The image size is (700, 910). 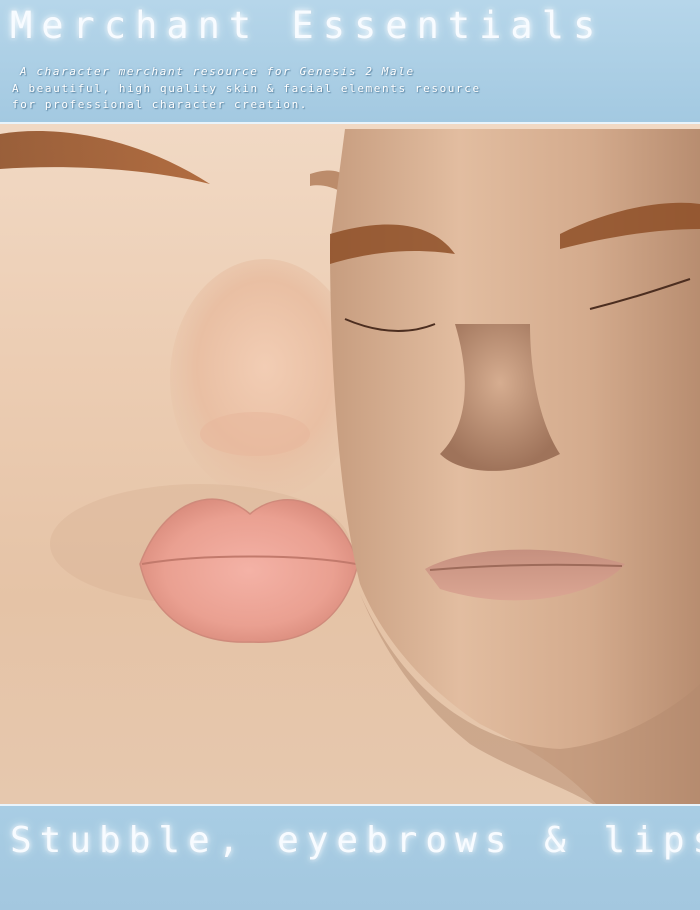 What do you see at coordinates (355, 840) in the screenshot?
I see `footer-caption: Stubble, eyebrows & lips` at bounding box center [355, 840].